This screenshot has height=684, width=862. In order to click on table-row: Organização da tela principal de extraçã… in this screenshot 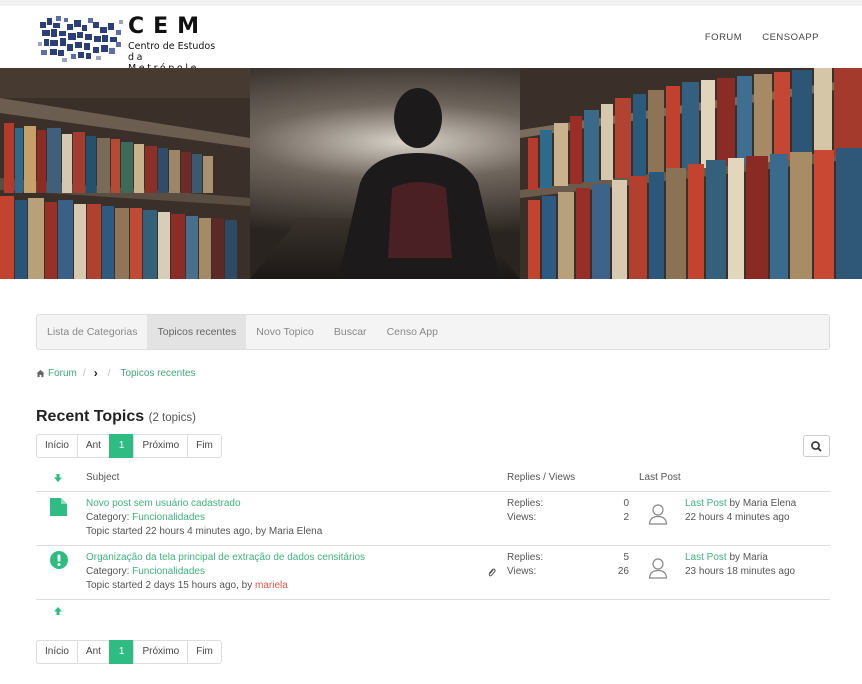, I will do `click(433, 573)`.